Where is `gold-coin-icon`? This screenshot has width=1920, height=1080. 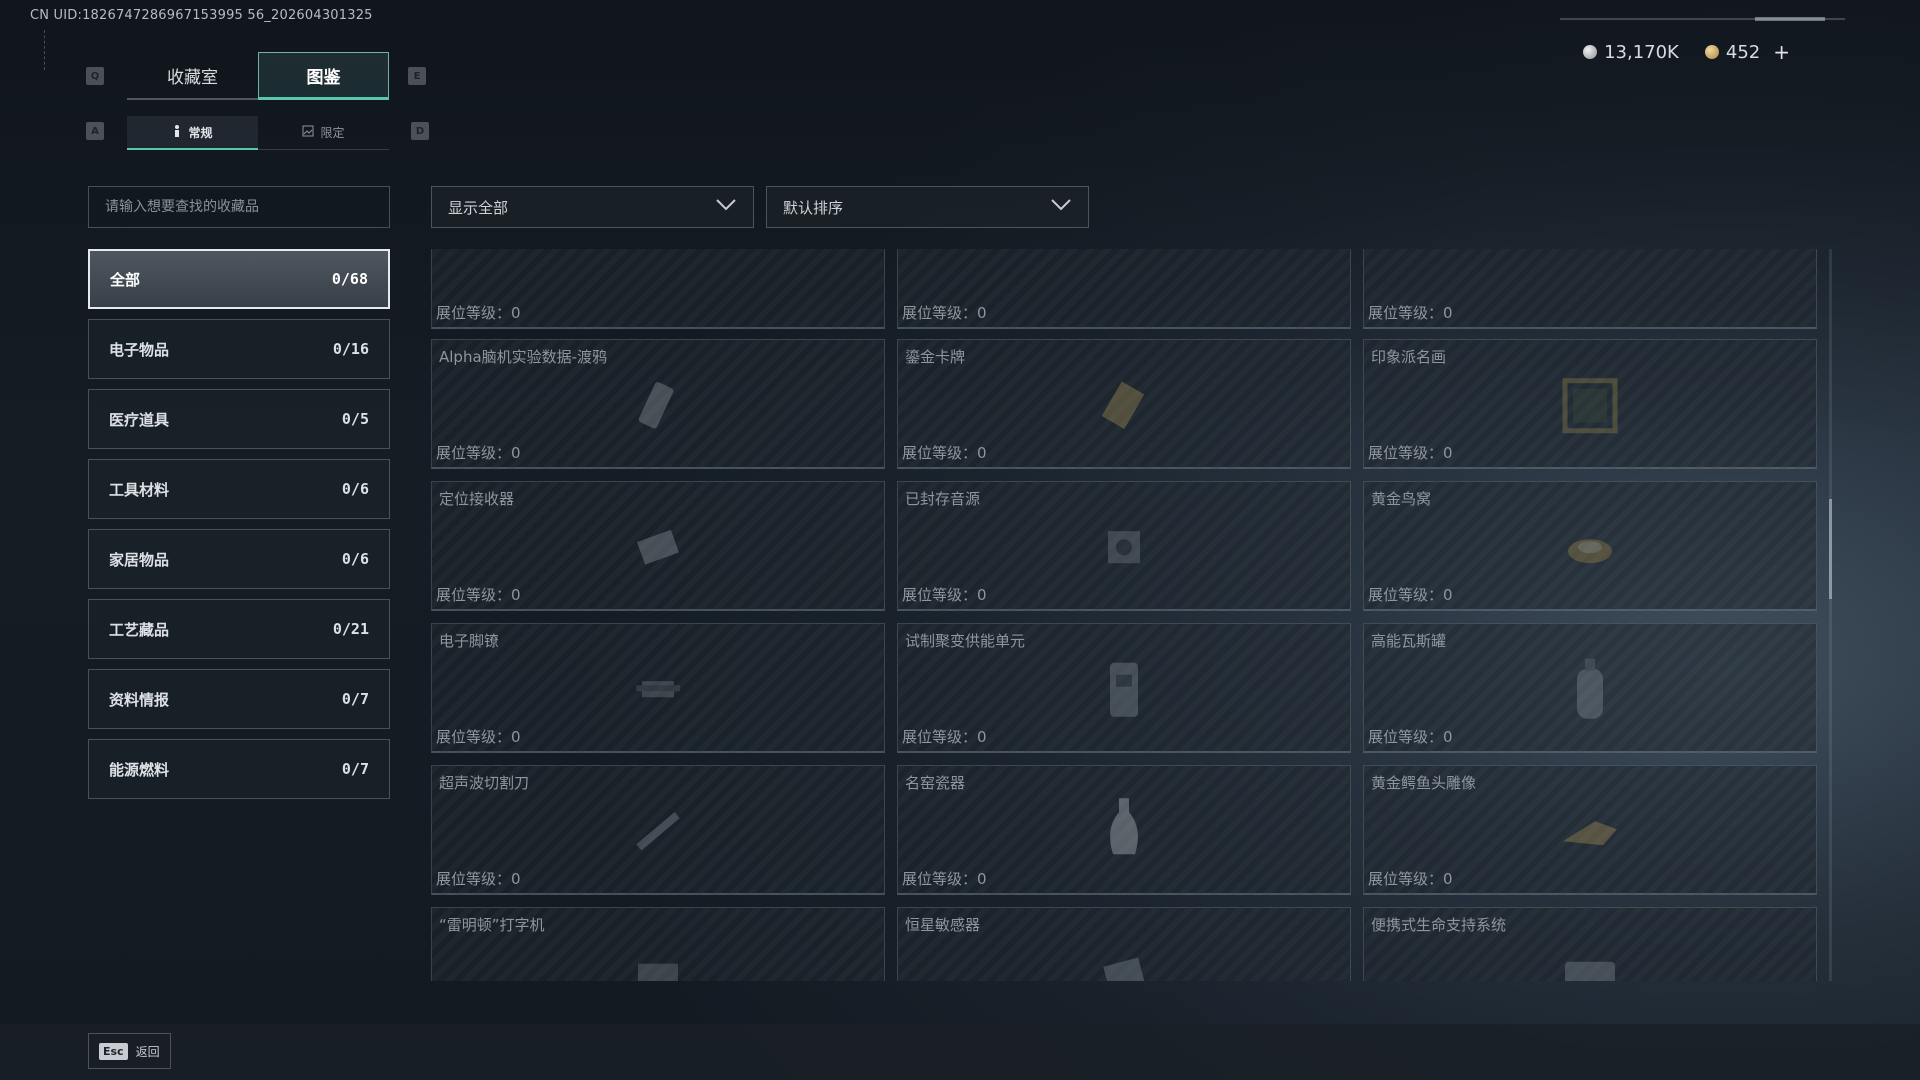
gold-coin-icon is located at coordinates (1711, 52).